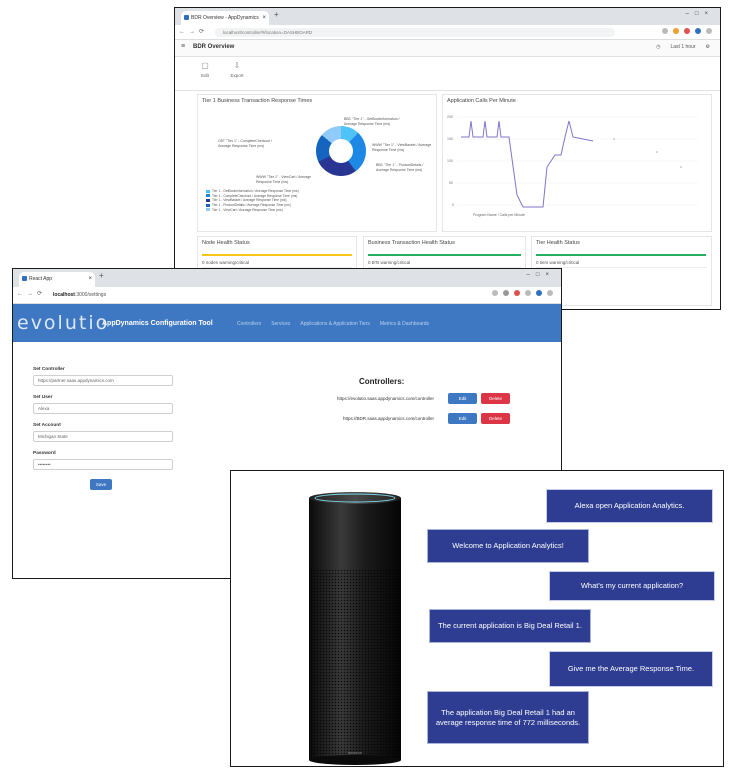 The width and height of the screenshot is (731, 769). I want to click on time-range-select: Last 1 hour, so click(682, 47).